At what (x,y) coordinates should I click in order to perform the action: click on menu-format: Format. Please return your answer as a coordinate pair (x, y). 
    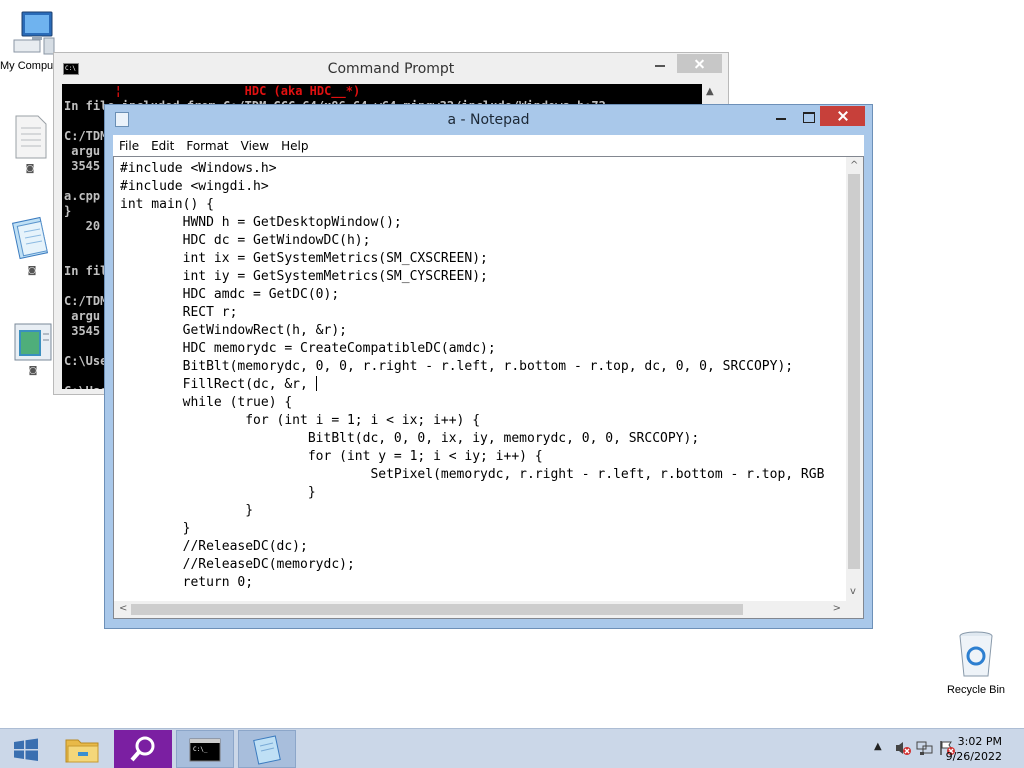
    Looking at the image, I should click on (207, 146).